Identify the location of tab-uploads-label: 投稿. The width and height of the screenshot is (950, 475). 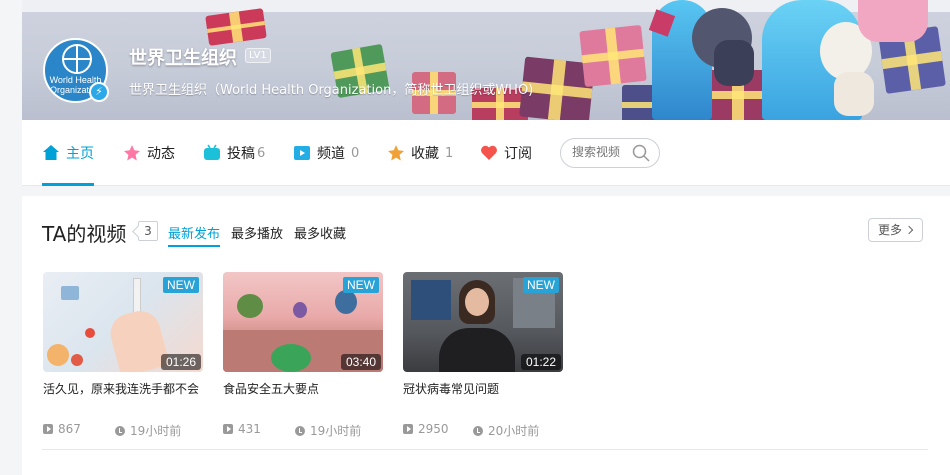
(241, 154).